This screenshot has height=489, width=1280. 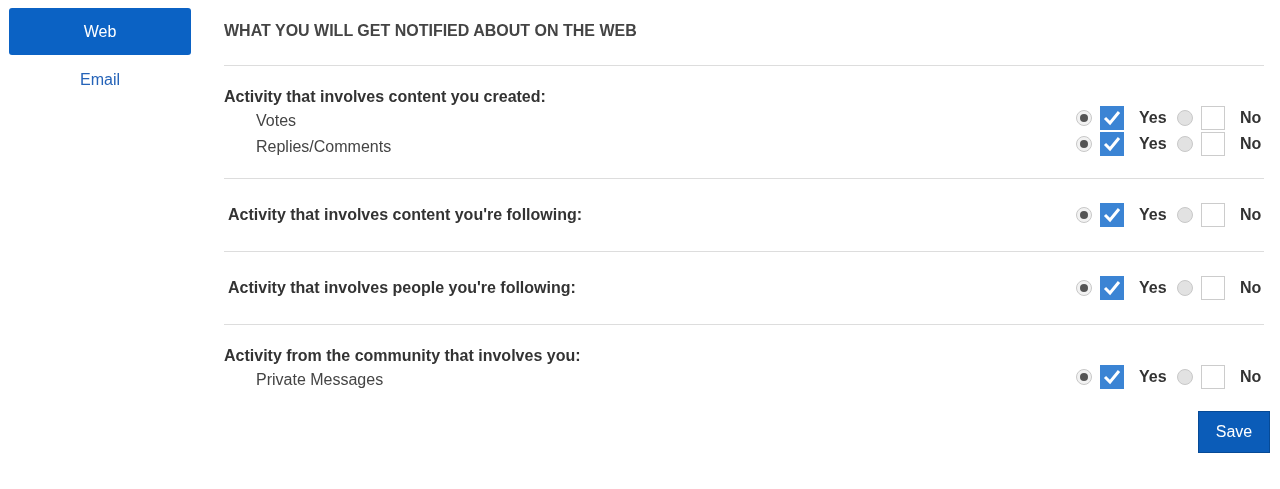 I want to click on section-title: Activity that involves content you created:, so click(x=385, y=96).